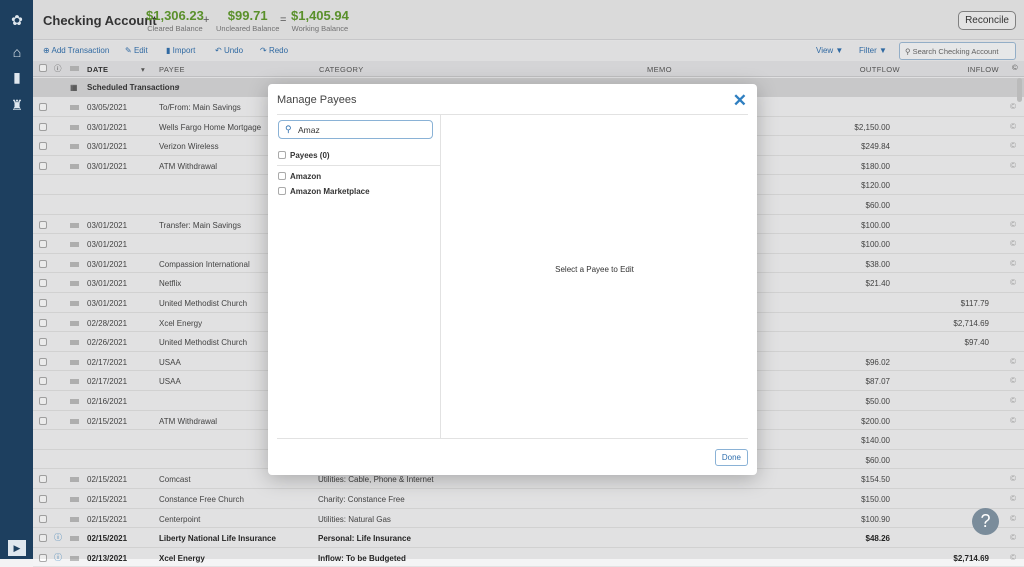 This screenshot has height=567, width=1024. Describe the element at coordinates (17, 105) in the screenshot. I see `institution-icon: ♜` at that location.